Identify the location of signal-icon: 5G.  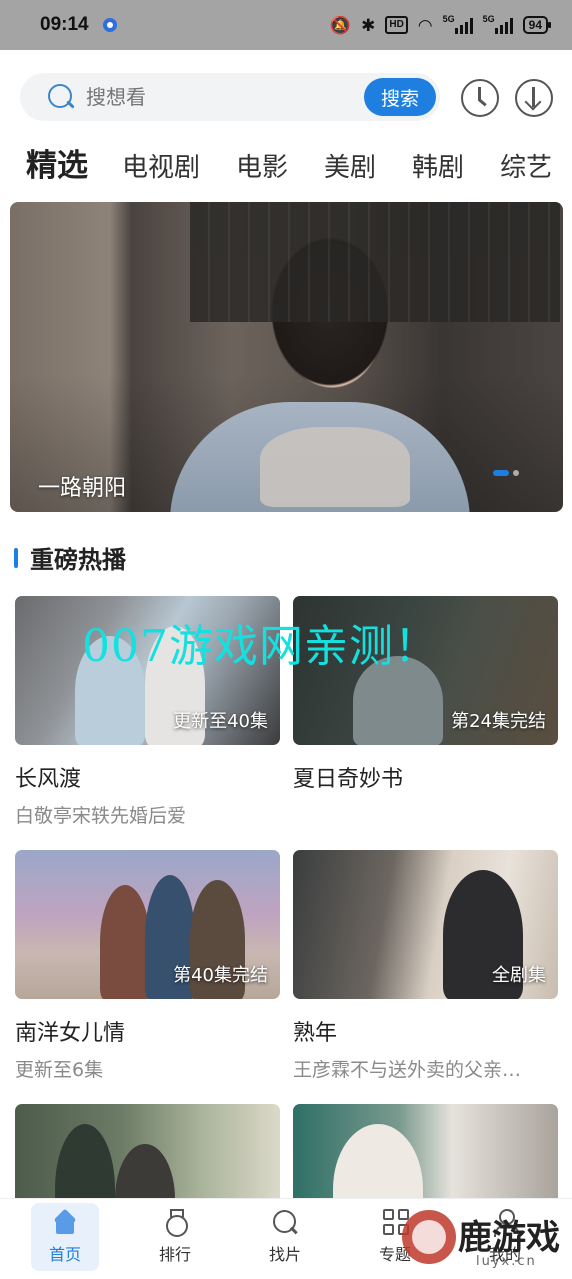
(458, 24).